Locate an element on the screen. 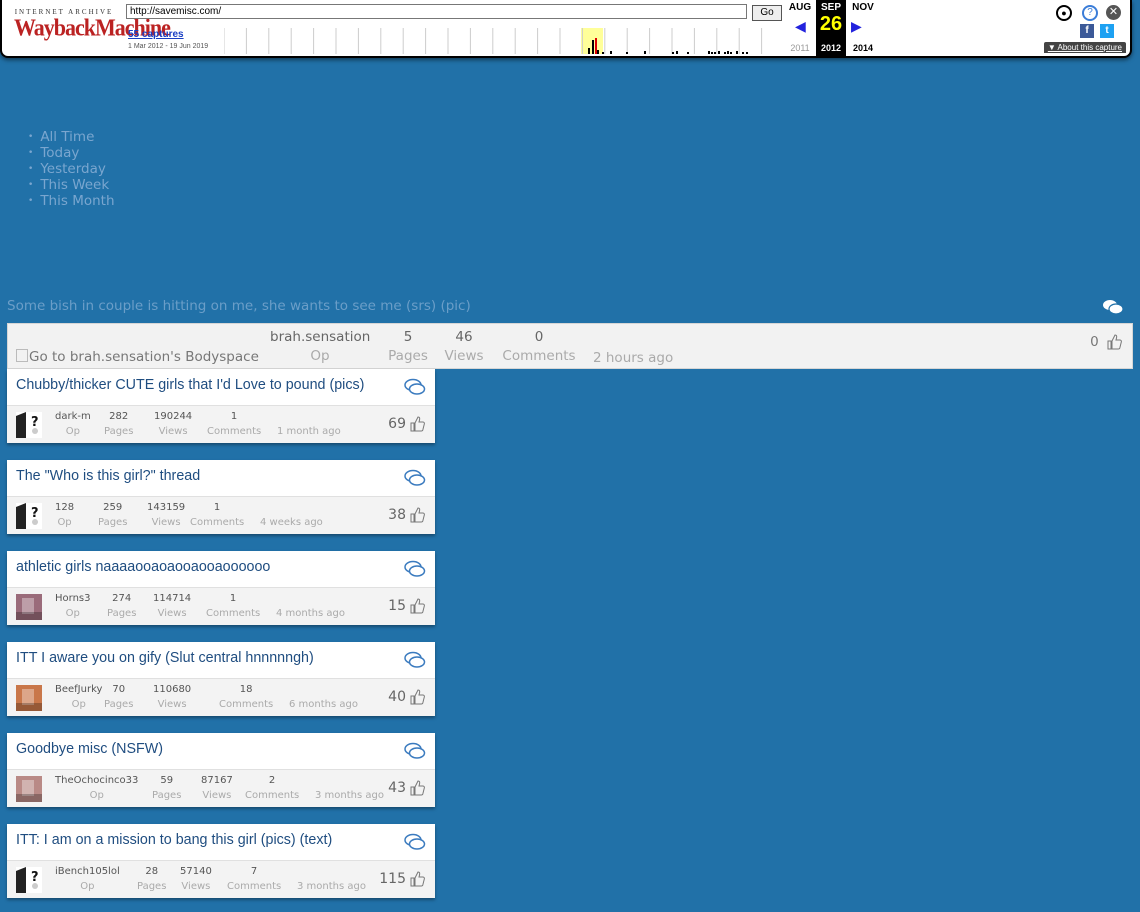 The image size is (1140, 912). pages-label: Pages is located at coordinates (122, 613).